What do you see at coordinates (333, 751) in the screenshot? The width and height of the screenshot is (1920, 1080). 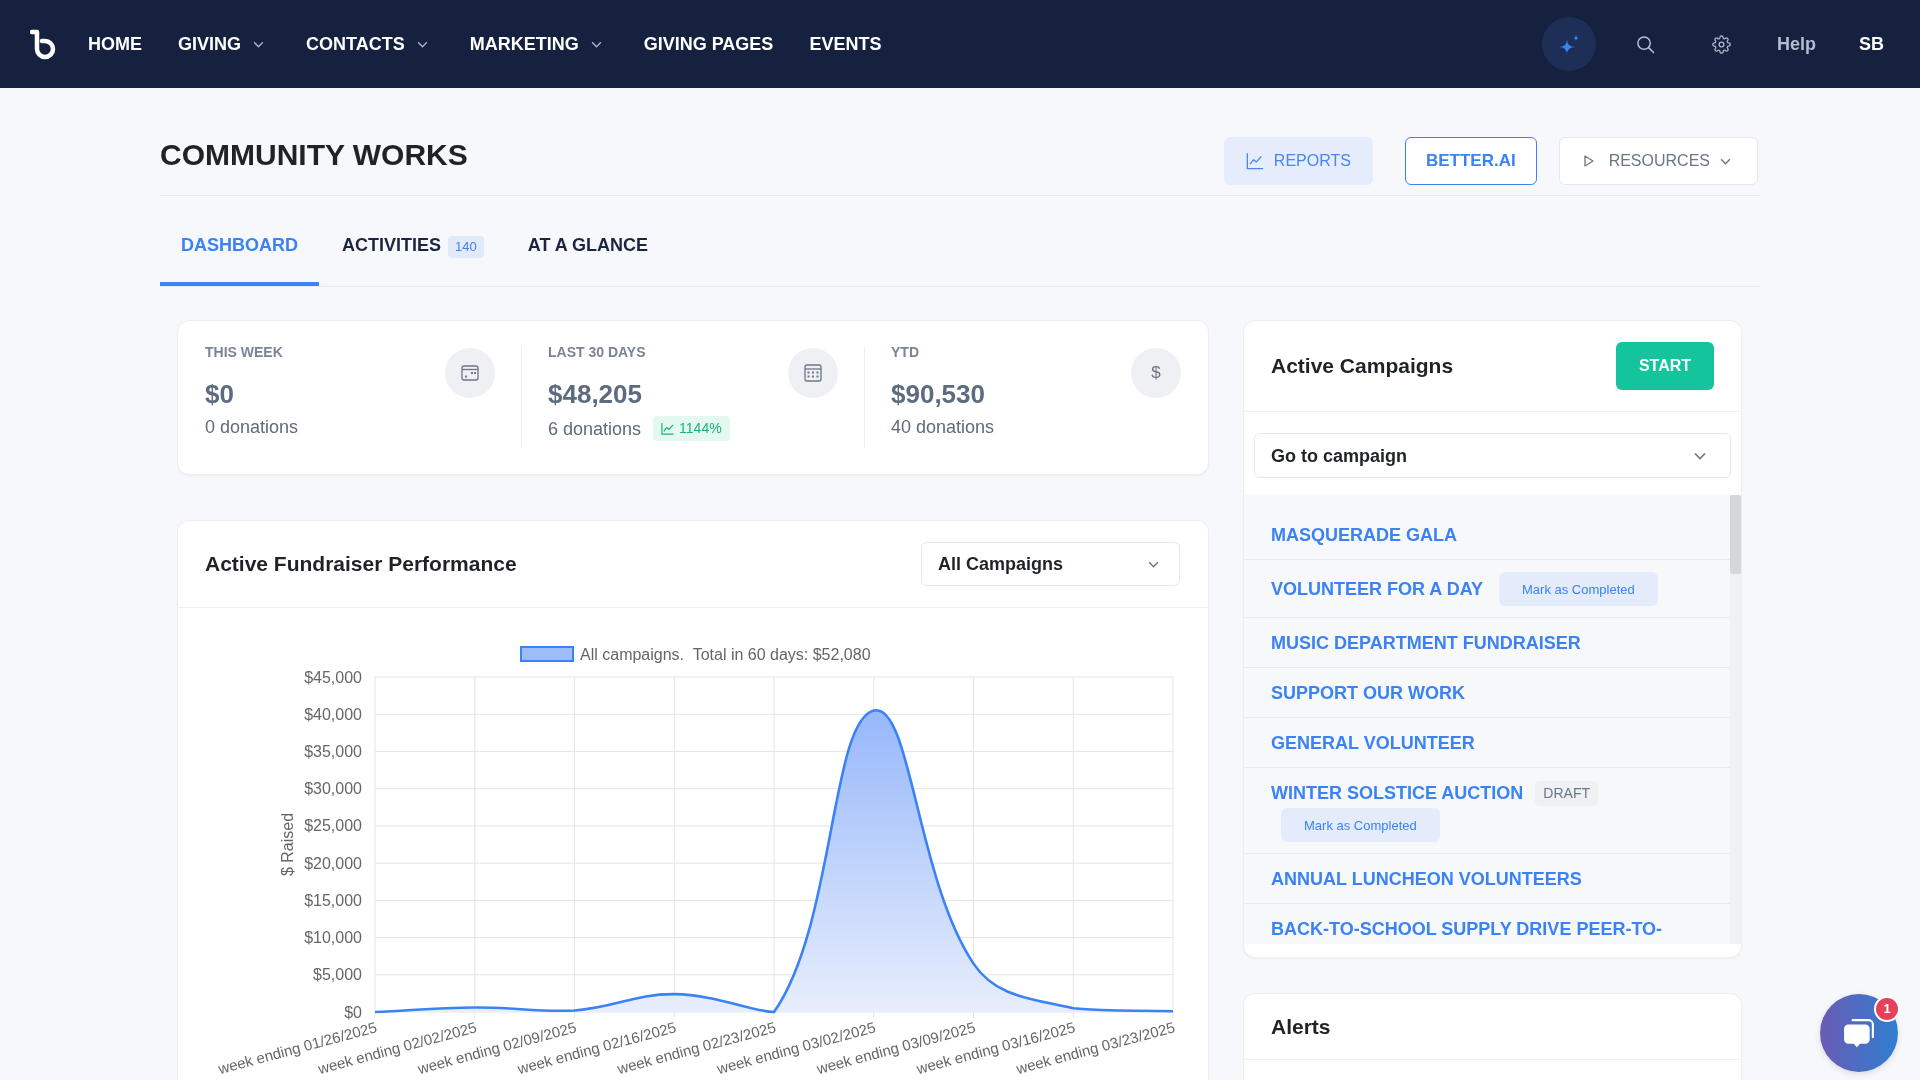 I see `y-tick-label: $35,000` at bounding box center [333, 751].